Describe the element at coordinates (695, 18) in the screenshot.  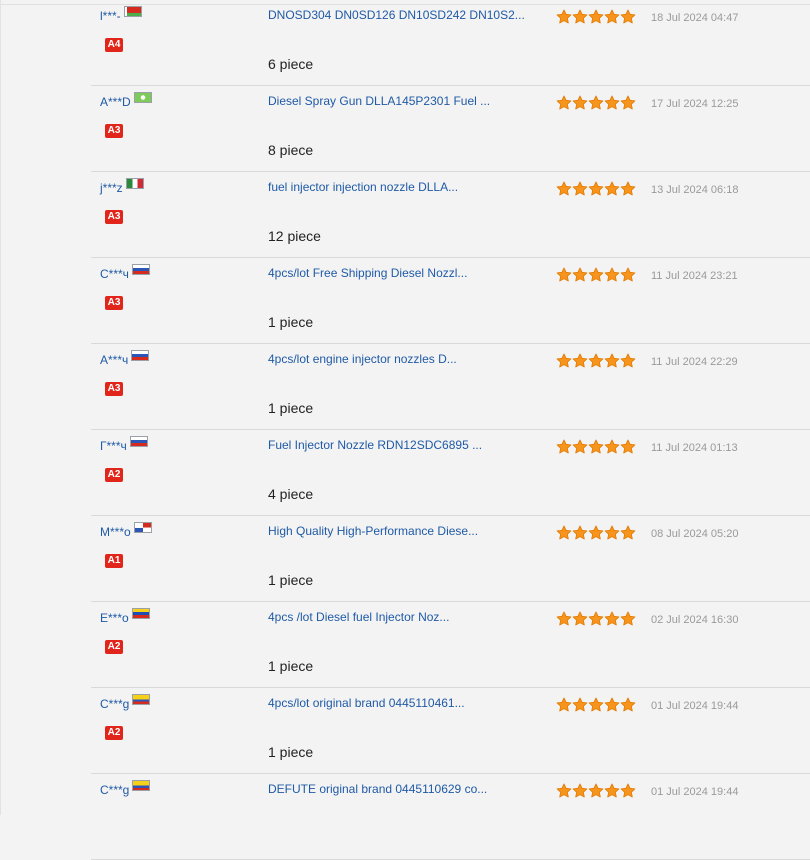
I see `feedback-date: 18 Jul 2024 04:47` at that location.